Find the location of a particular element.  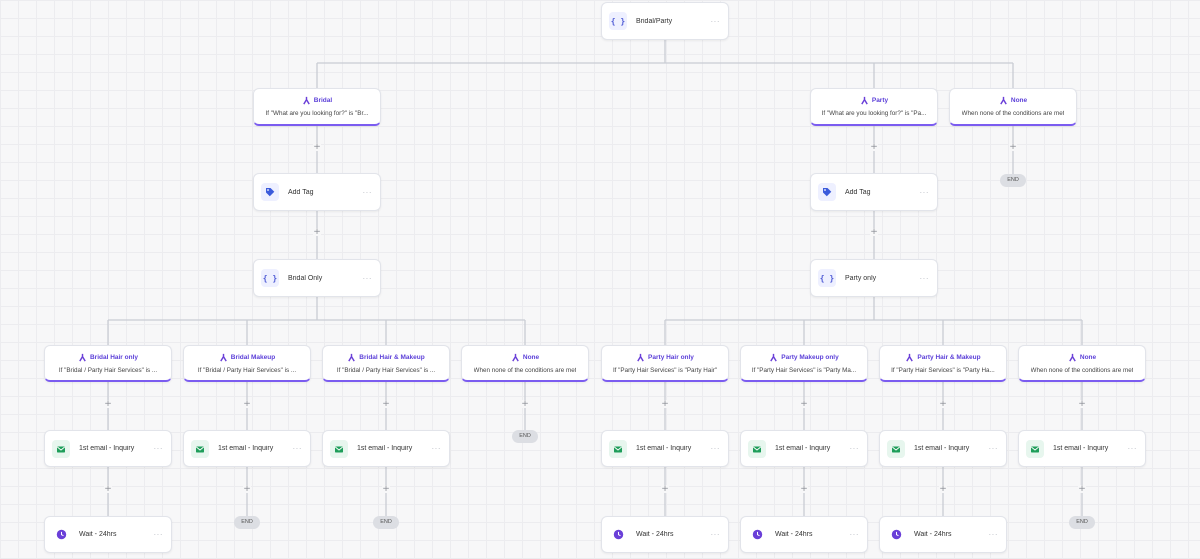

condition-node-bridal-party: { } Bridal/Party ··· is located at coordinates (665, 21).